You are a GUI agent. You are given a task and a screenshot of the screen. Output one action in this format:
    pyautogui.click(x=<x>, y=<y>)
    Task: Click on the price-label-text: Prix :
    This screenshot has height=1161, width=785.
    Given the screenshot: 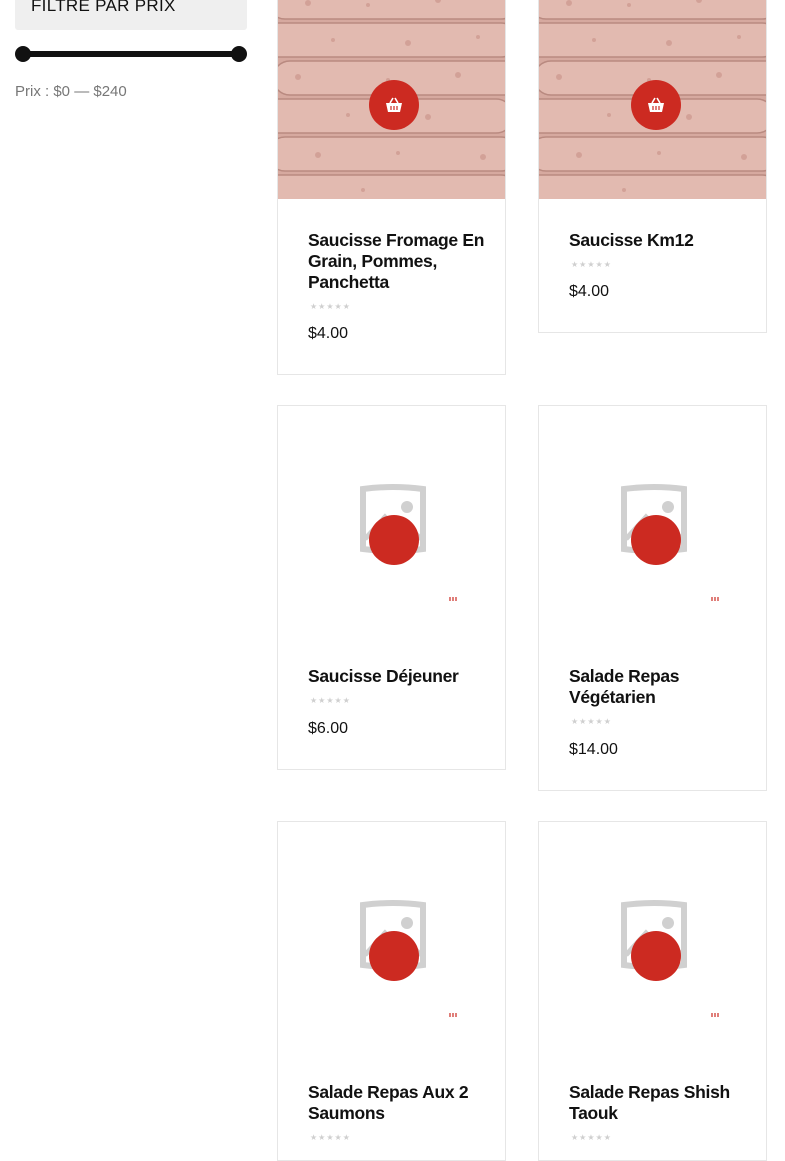 What is the action you would take?
    pyautogui.click(x=32, y=91)
    